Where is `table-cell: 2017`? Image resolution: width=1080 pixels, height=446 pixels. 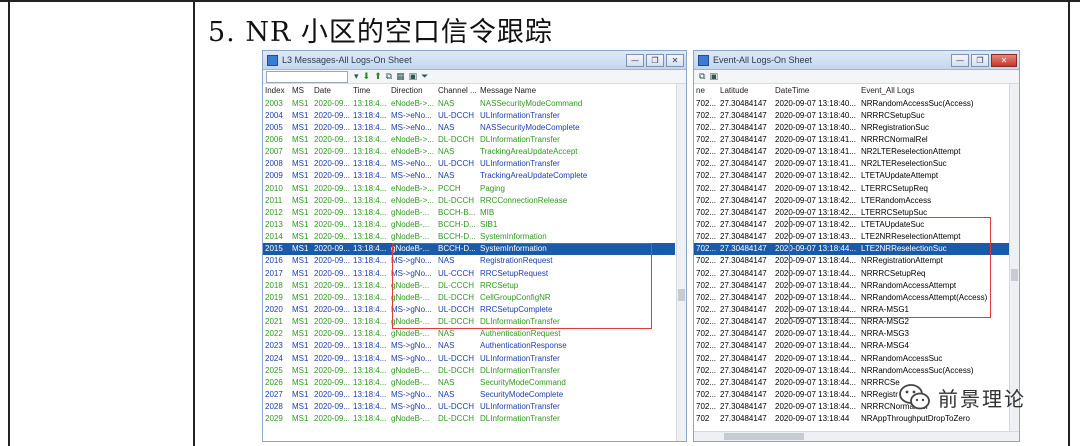 table-cell: 2017 is located at coordinates (274, 273).